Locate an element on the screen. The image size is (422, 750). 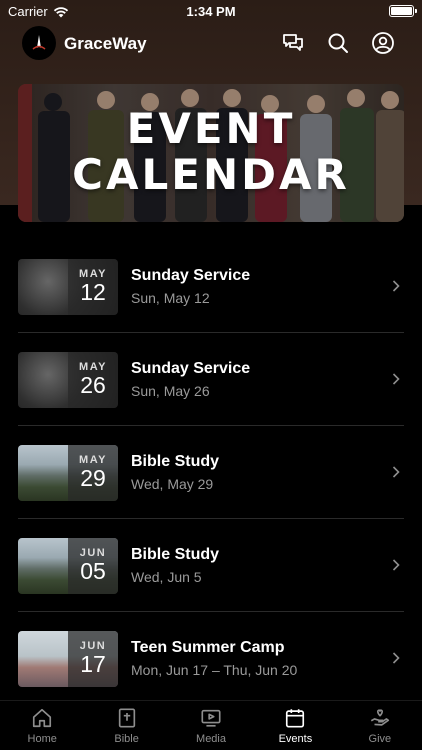
status-bar: Carrier 1:34 PM is located at coordinates (211, 12).